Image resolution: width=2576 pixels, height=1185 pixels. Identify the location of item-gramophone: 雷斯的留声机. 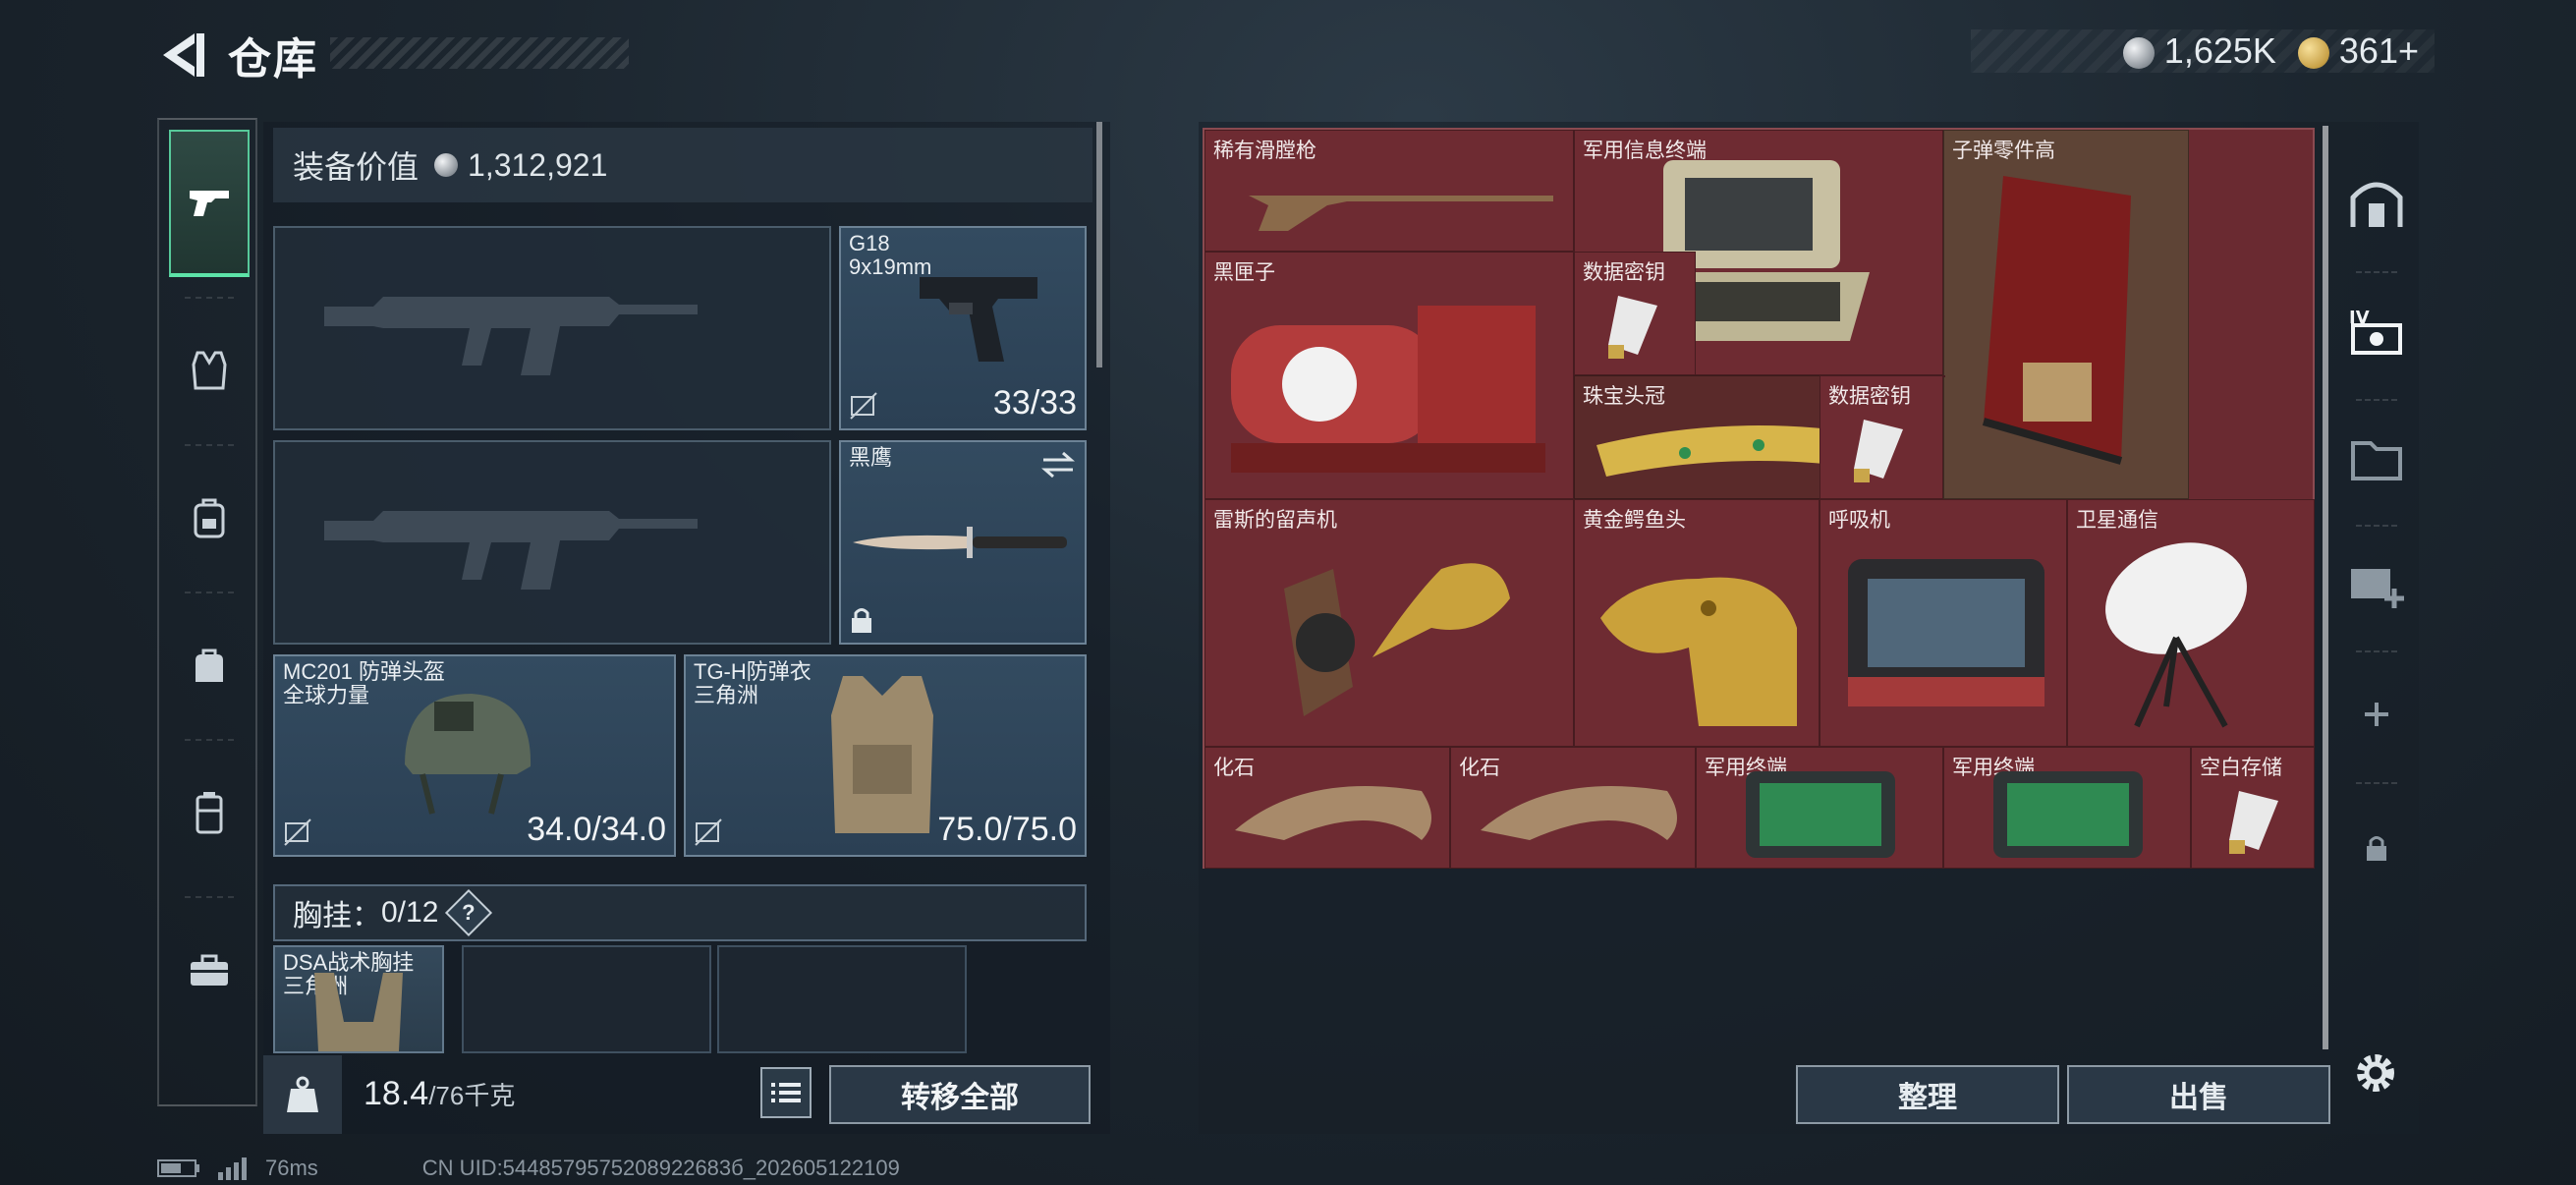
(1389, 623).